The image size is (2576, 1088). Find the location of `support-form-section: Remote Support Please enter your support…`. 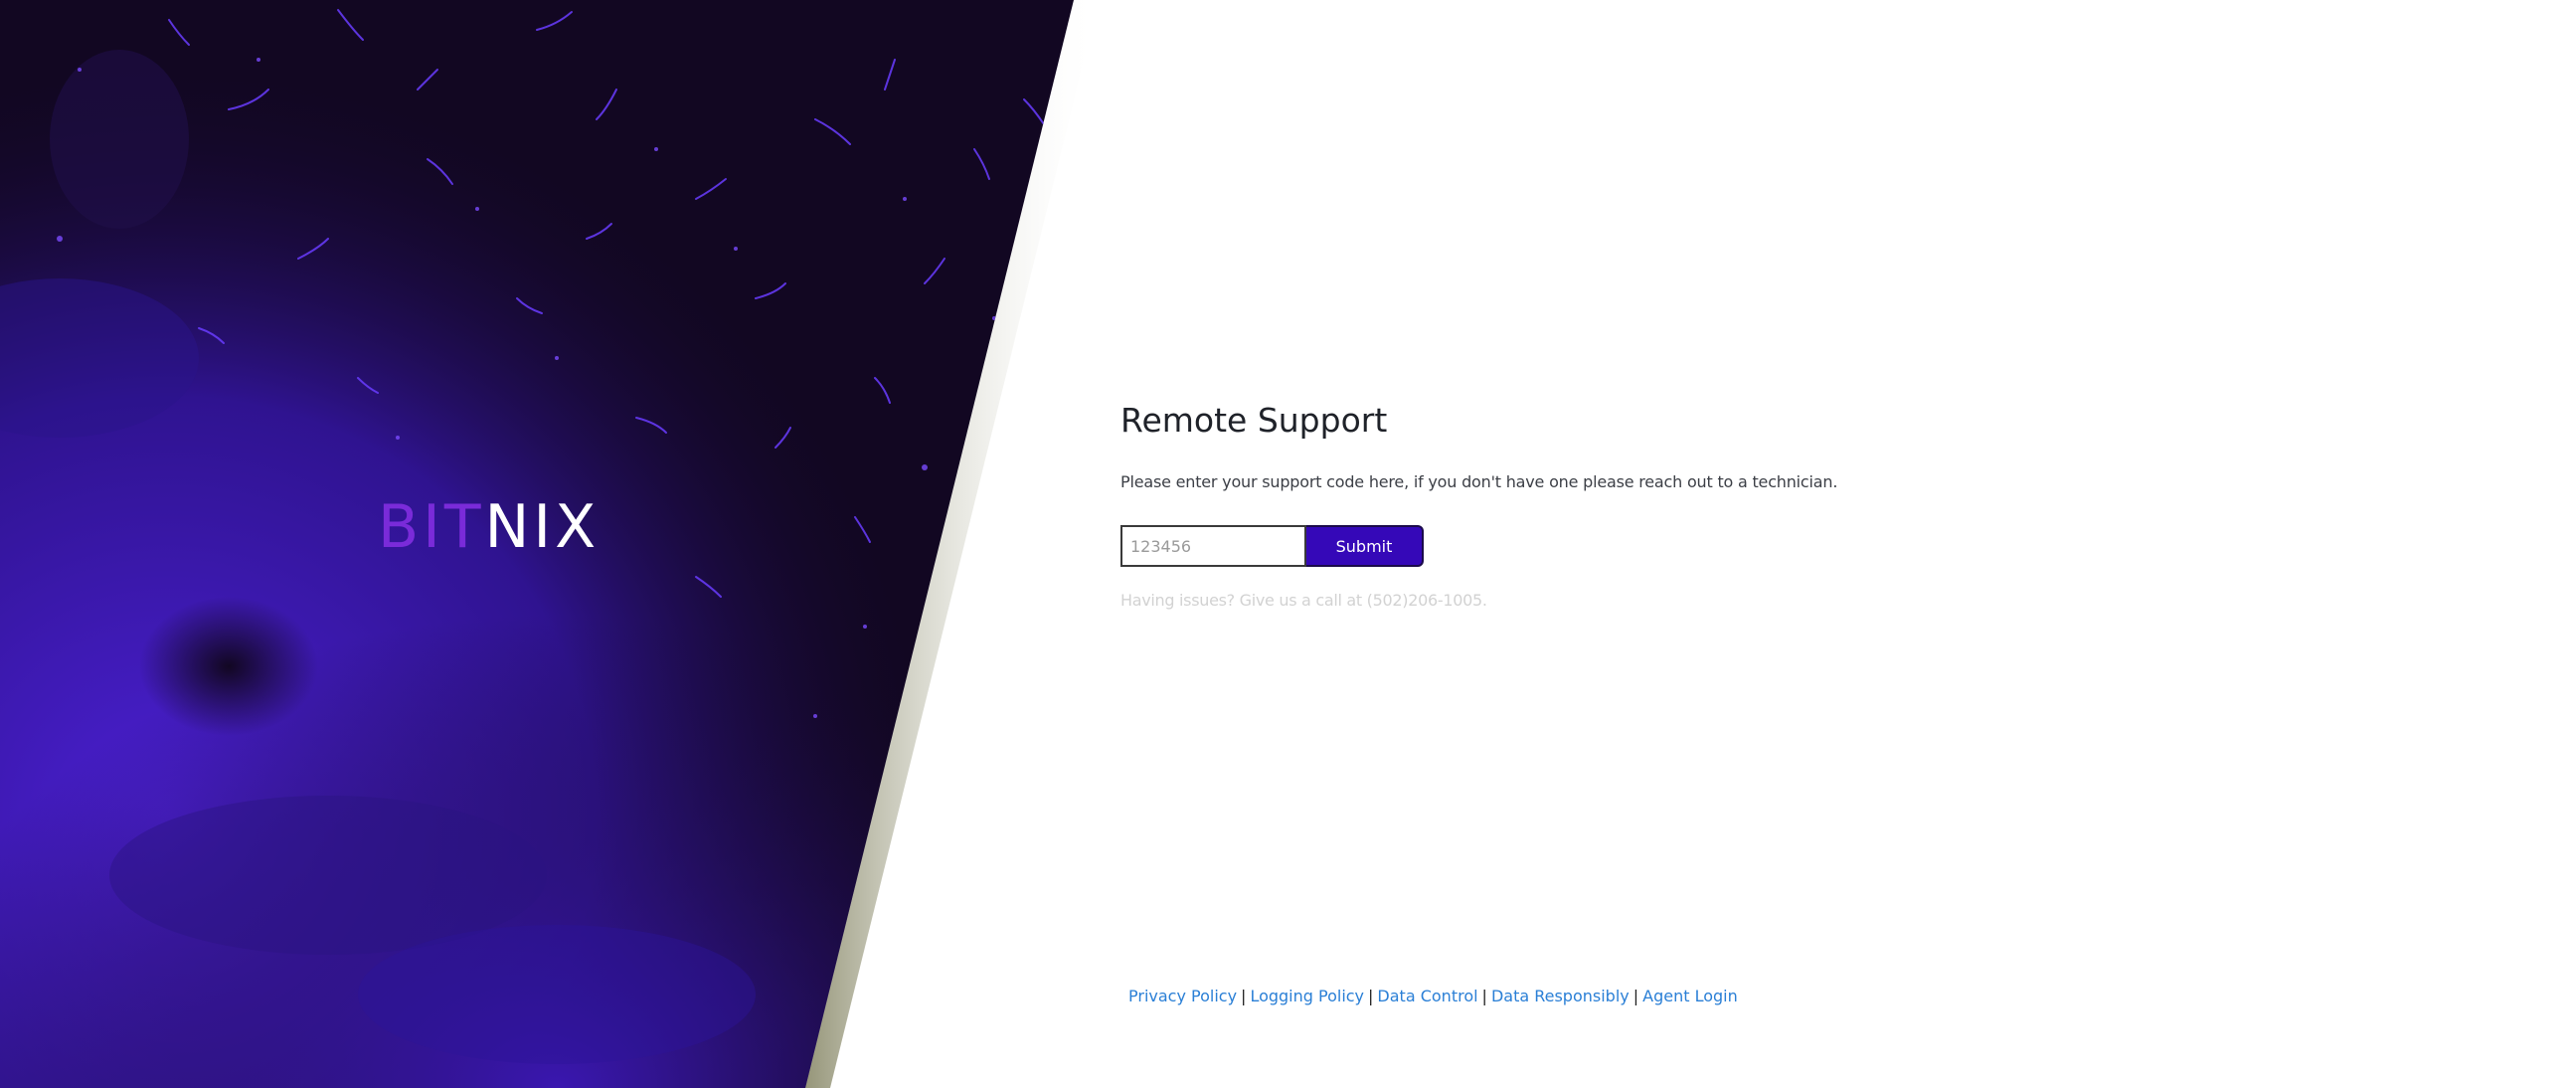

support-form-section: Remote Support Please enter your support… is located at coordinates (1567, 506).